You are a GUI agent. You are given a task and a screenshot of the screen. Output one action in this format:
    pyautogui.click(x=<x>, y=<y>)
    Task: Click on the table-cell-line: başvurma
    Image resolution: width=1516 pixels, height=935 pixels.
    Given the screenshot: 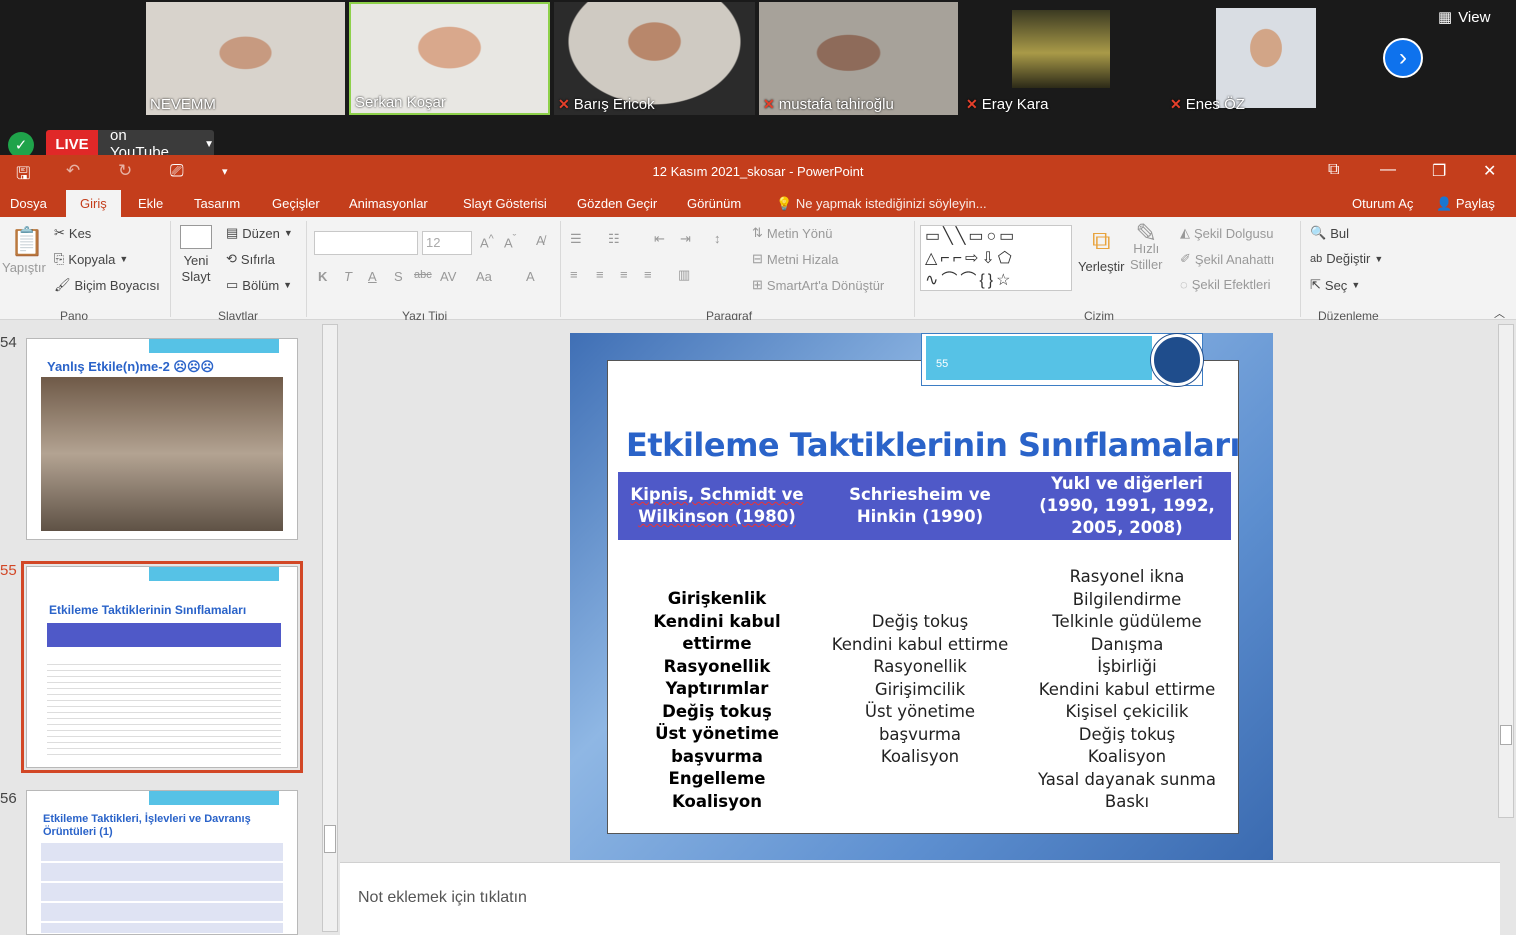 What is the action you would take?
    pyautogui.click(x=920, y=734)
    